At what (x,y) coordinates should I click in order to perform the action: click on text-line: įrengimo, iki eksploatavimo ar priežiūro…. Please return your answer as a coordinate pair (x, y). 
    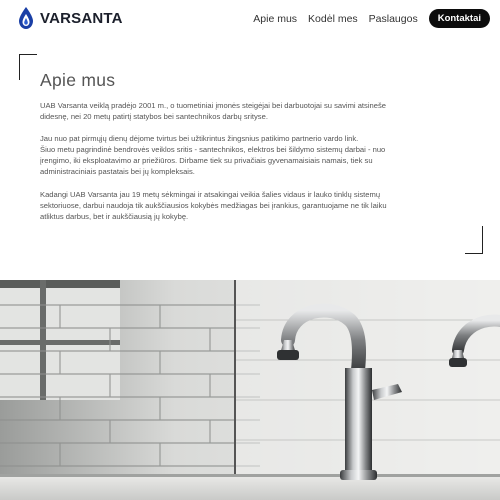
    Looking at the image, I should click on (206, 161).